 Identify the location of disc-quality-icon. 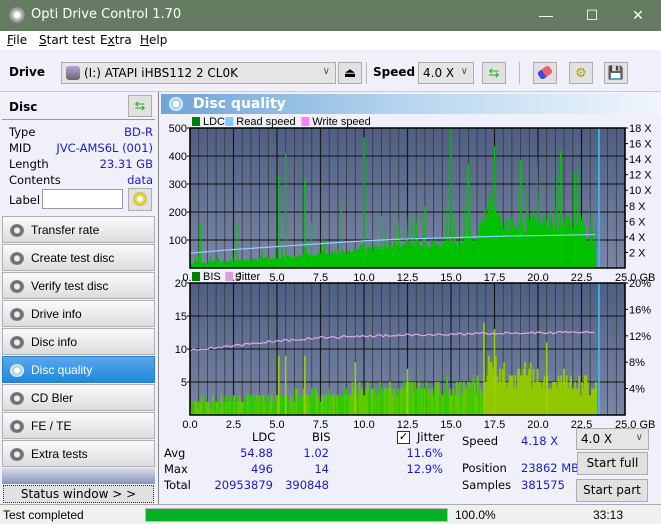
(176, 104).